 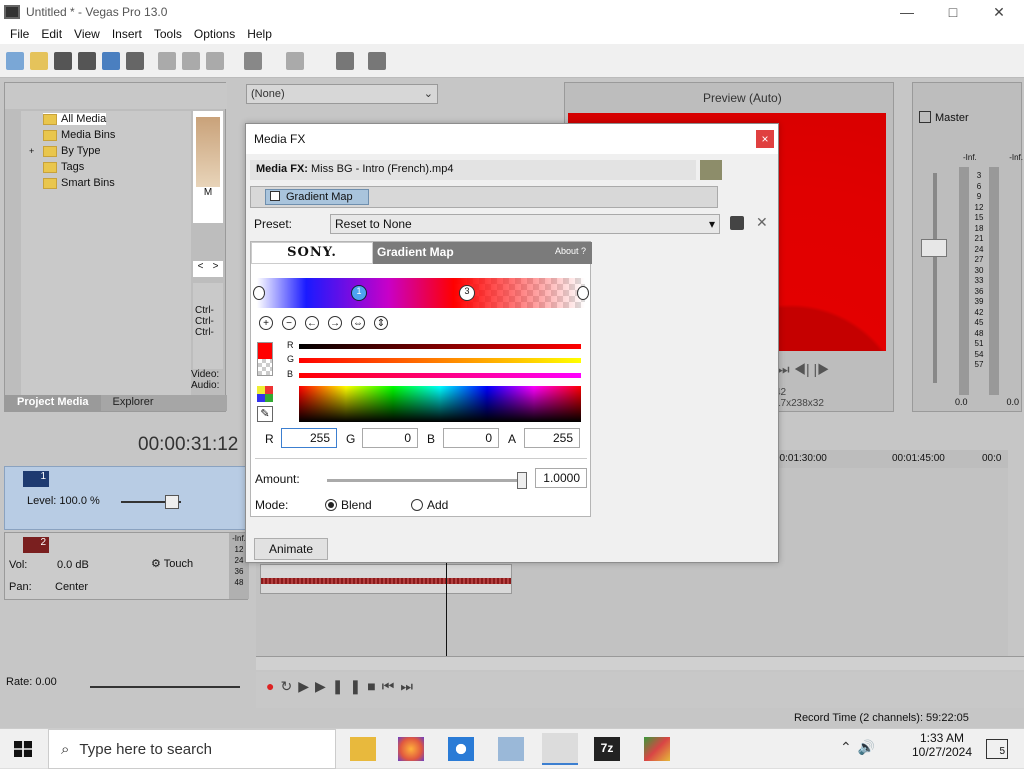 What do you see at coordinates (765, 139) in the screenshot?
I see `dialog-close-button: ×` at bounding box center [765, 139].